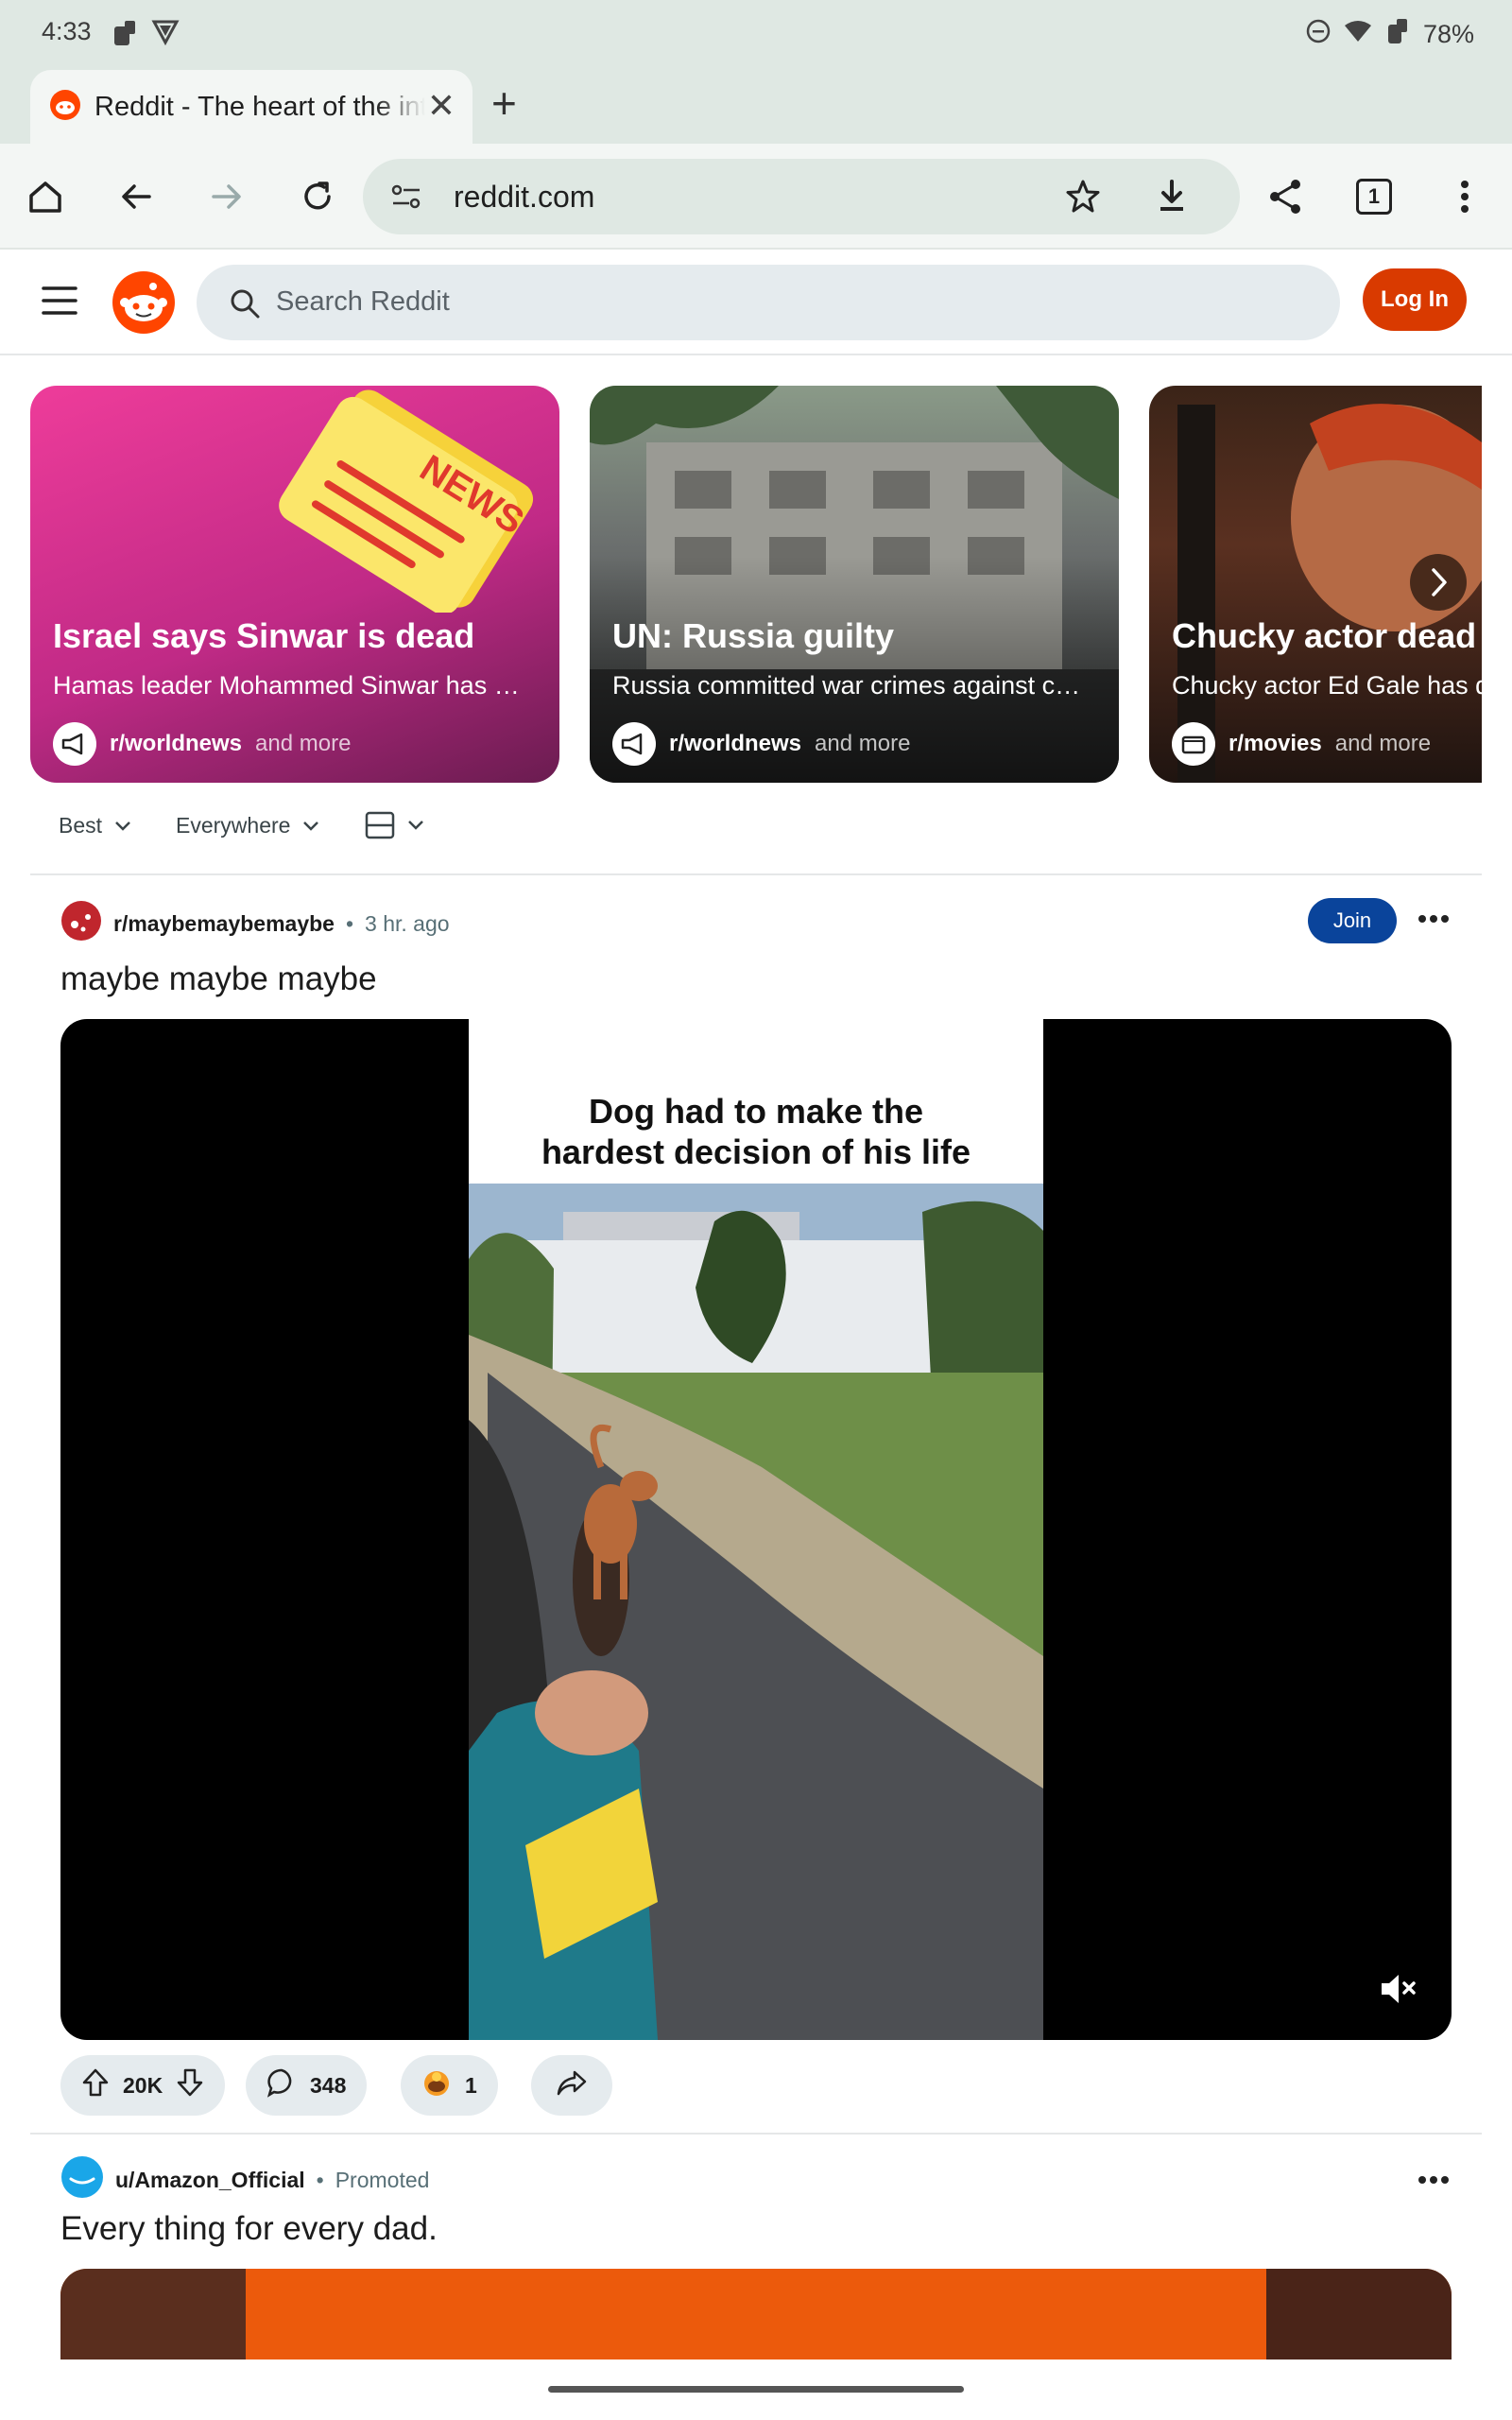 This screenshot has width=1512, height=2420. Describe the element at coordinates (218, 979) in the screenshot. I see `post-title: maybe maybe maybe` at that location.